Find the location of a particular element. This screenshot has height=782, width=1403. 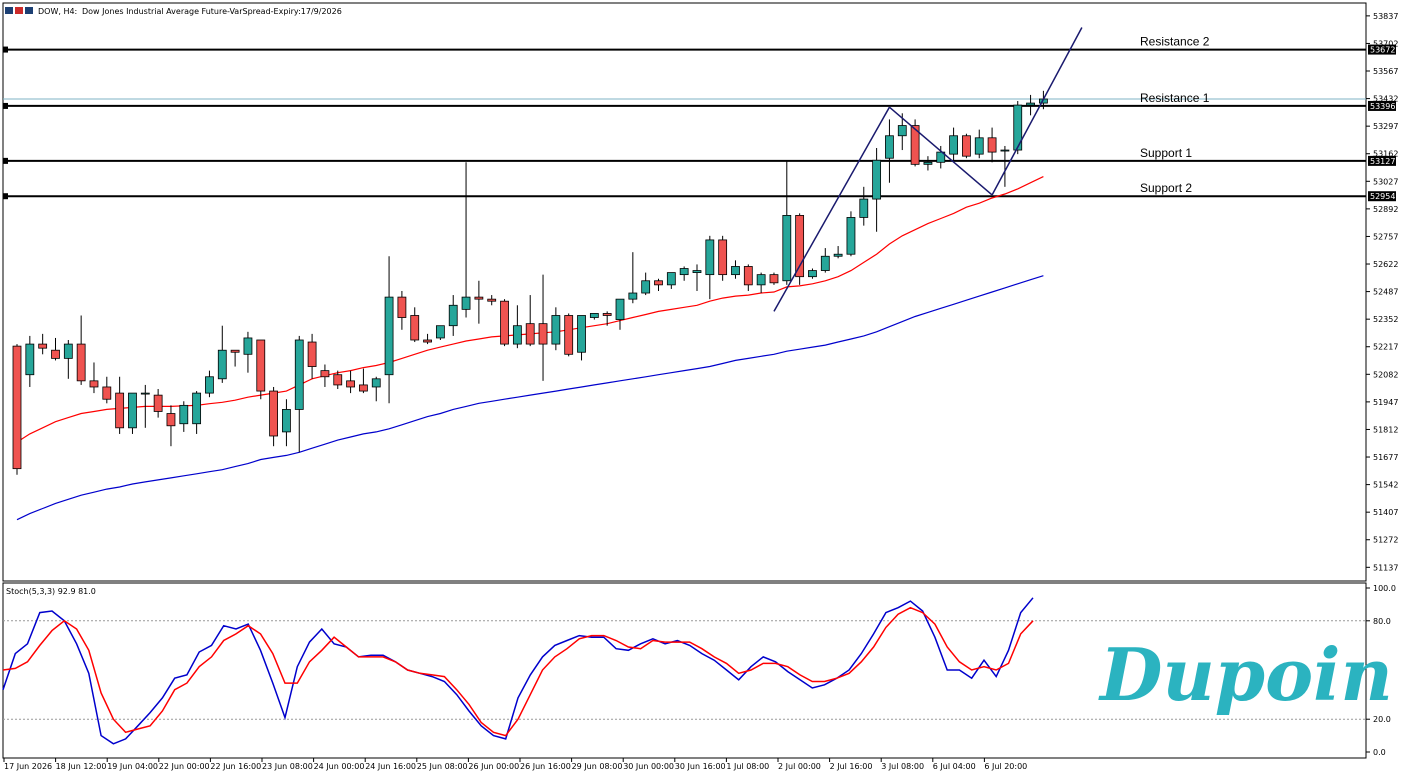

time-tick-label: 1 Jul 08:00 is located at coordinates (747, 766).